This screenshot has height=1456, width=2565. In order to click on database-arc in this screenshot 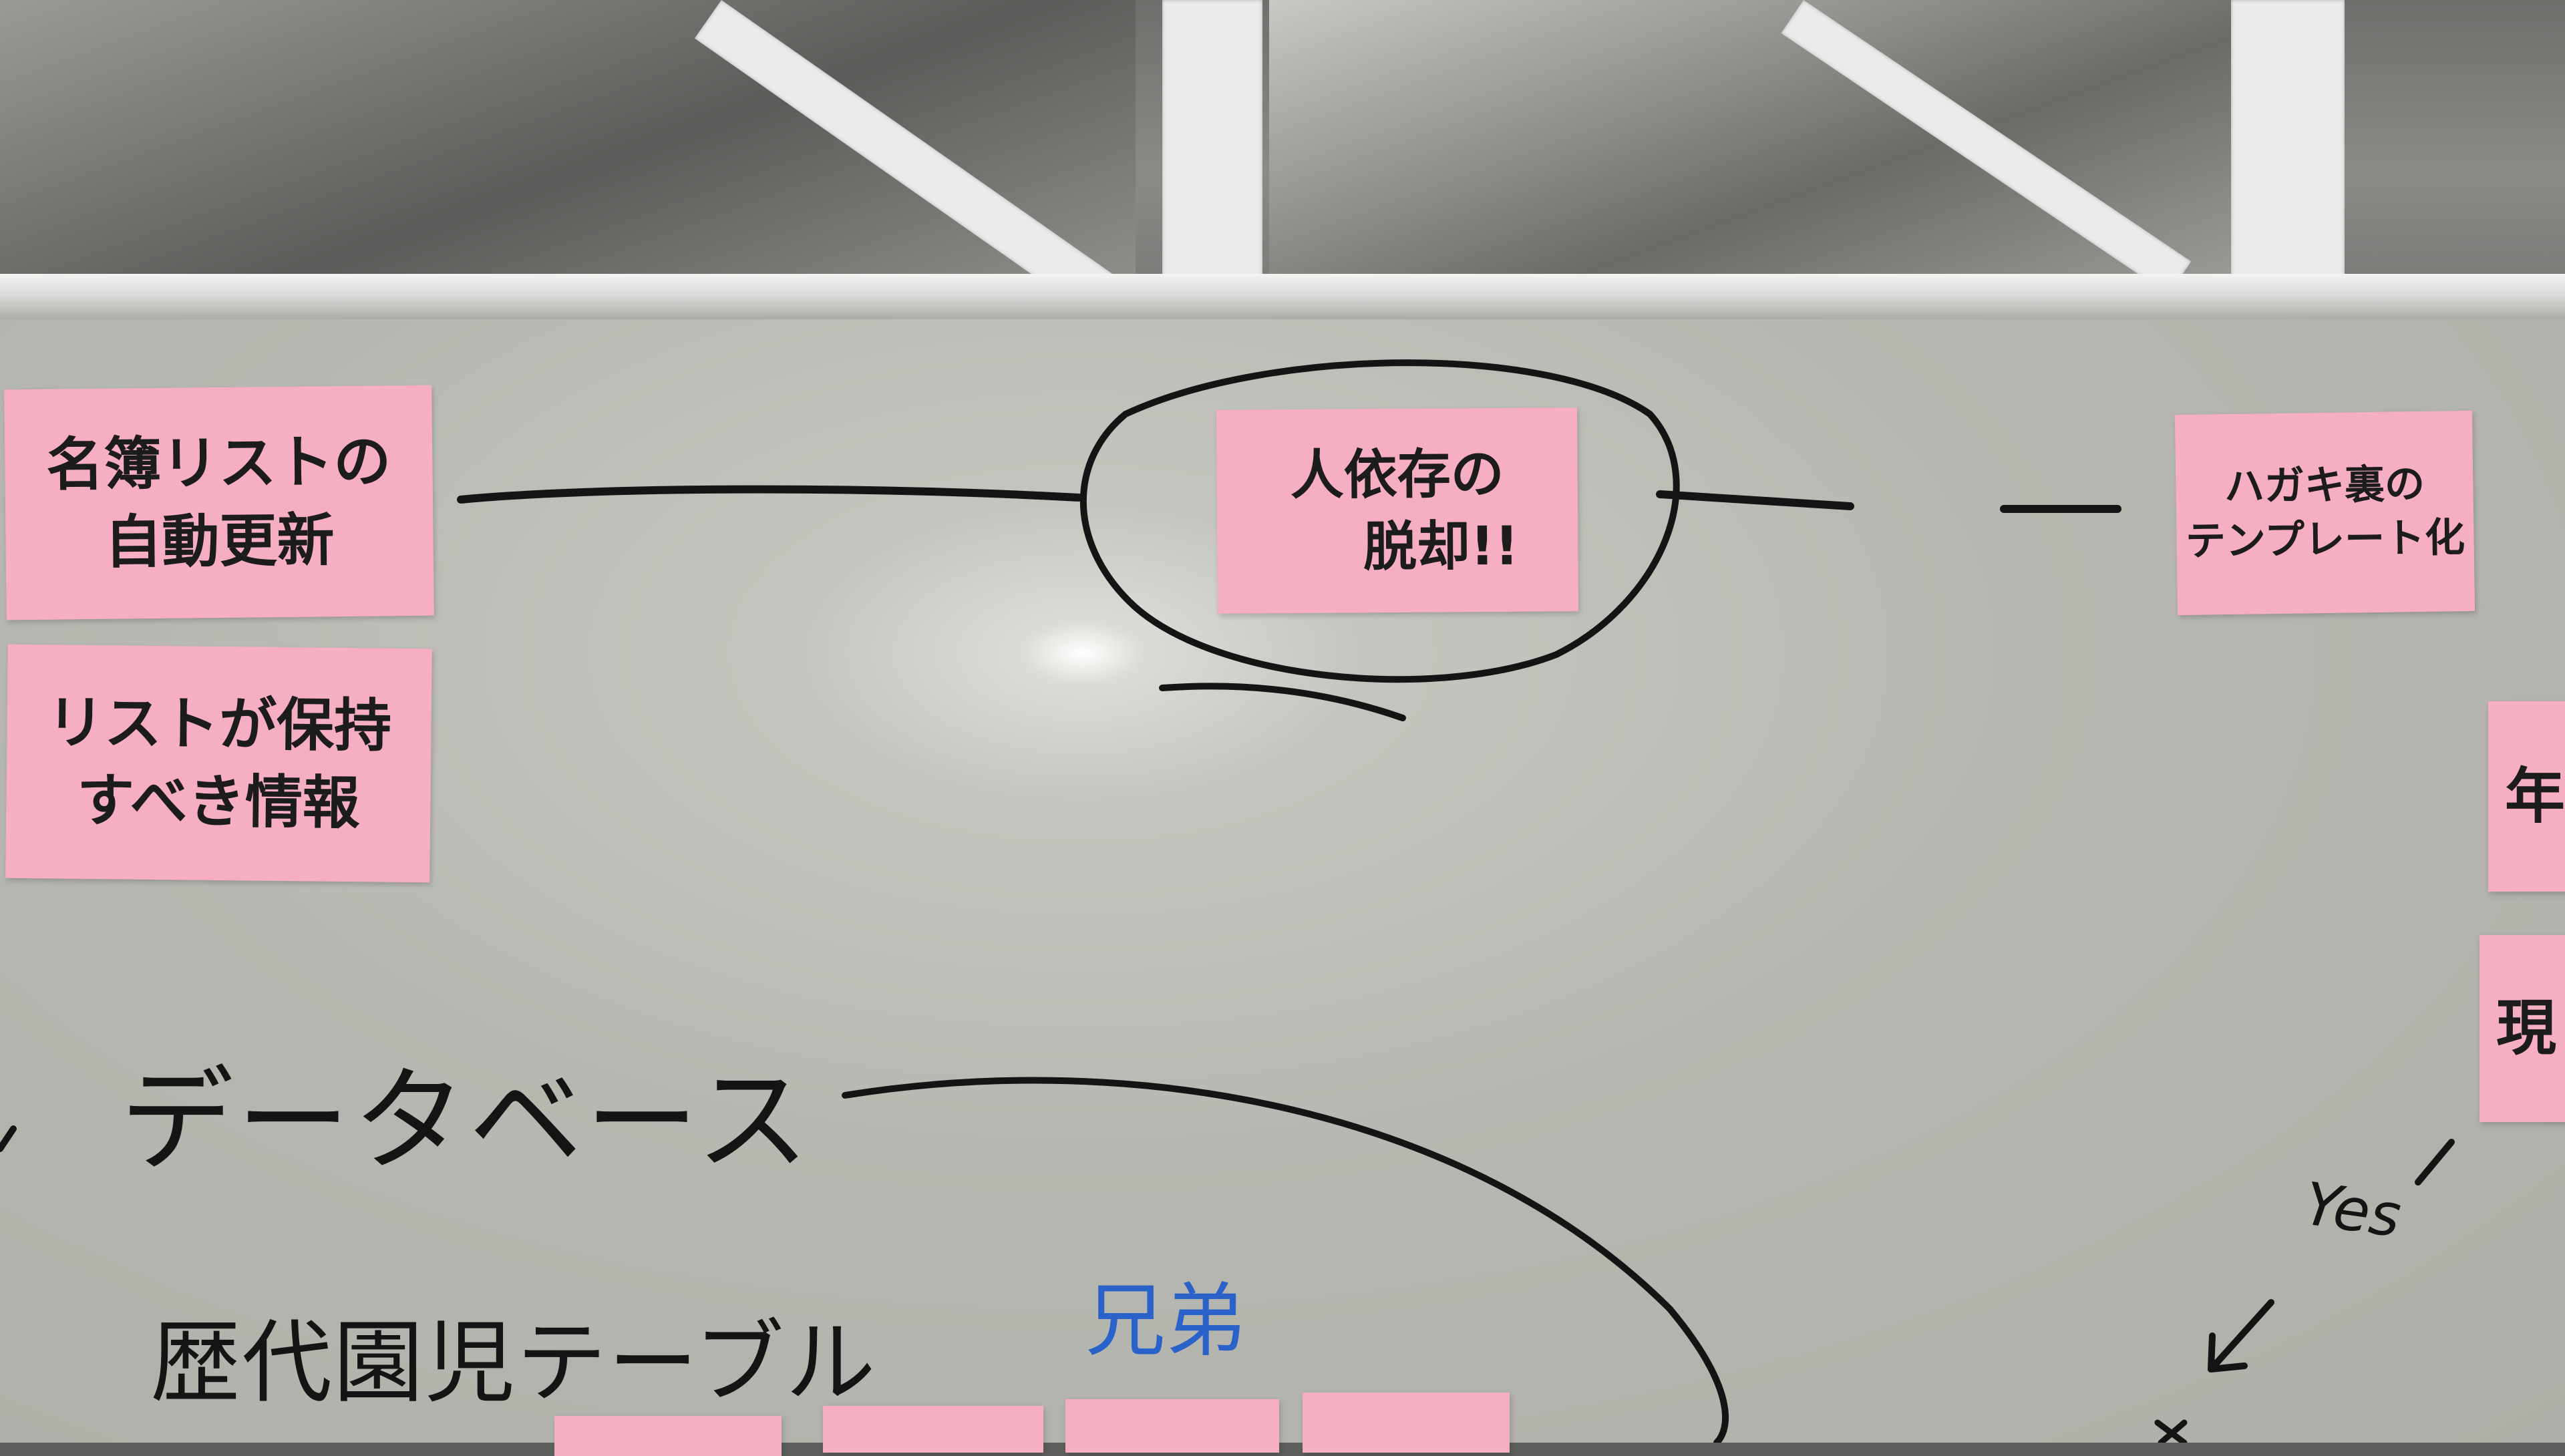, I will do `click(1285, 1260)`.